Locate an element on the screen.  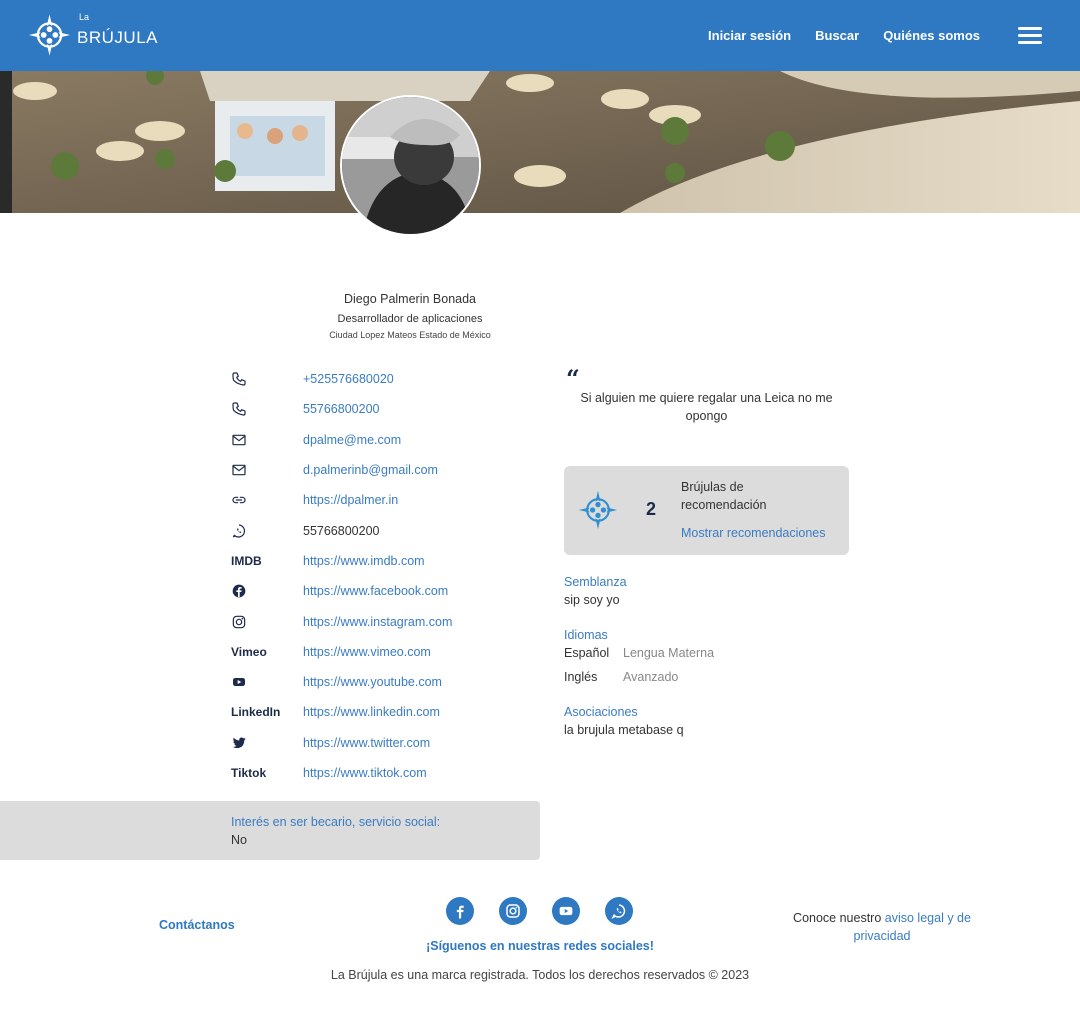
contact-row-website: https://dpalmer.in is located at coordinates (381, 500).